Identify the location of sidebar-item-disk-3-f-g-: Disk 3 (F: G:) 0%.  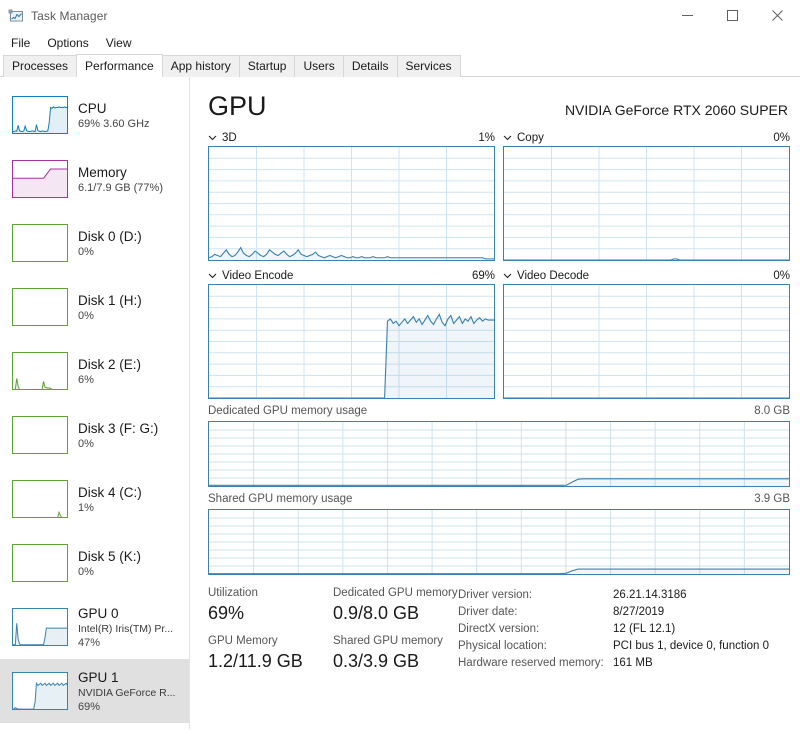
(94, 435).